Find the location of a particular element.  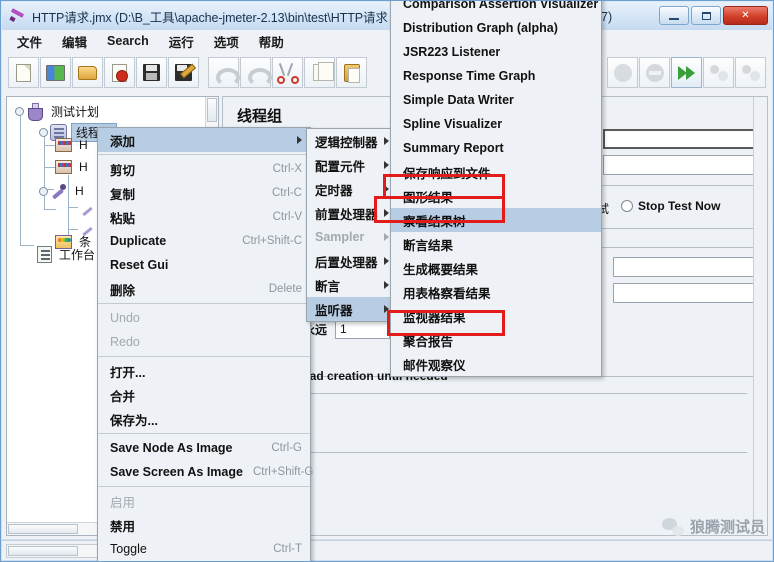

listener-item-summary-report: Summary Report is located at coordinates (496, 148).